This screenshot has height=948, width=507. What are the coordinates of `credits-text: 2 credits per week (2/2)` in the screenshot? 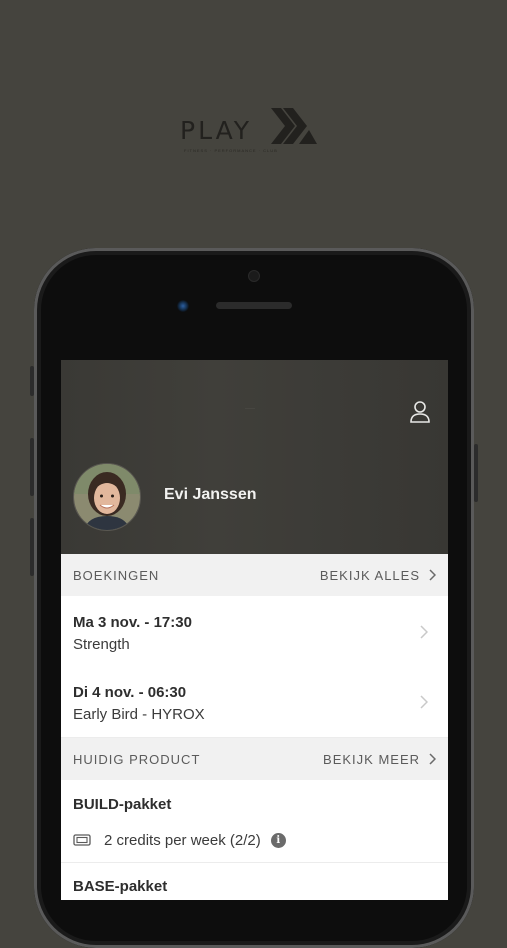 It's located at (182, 840).